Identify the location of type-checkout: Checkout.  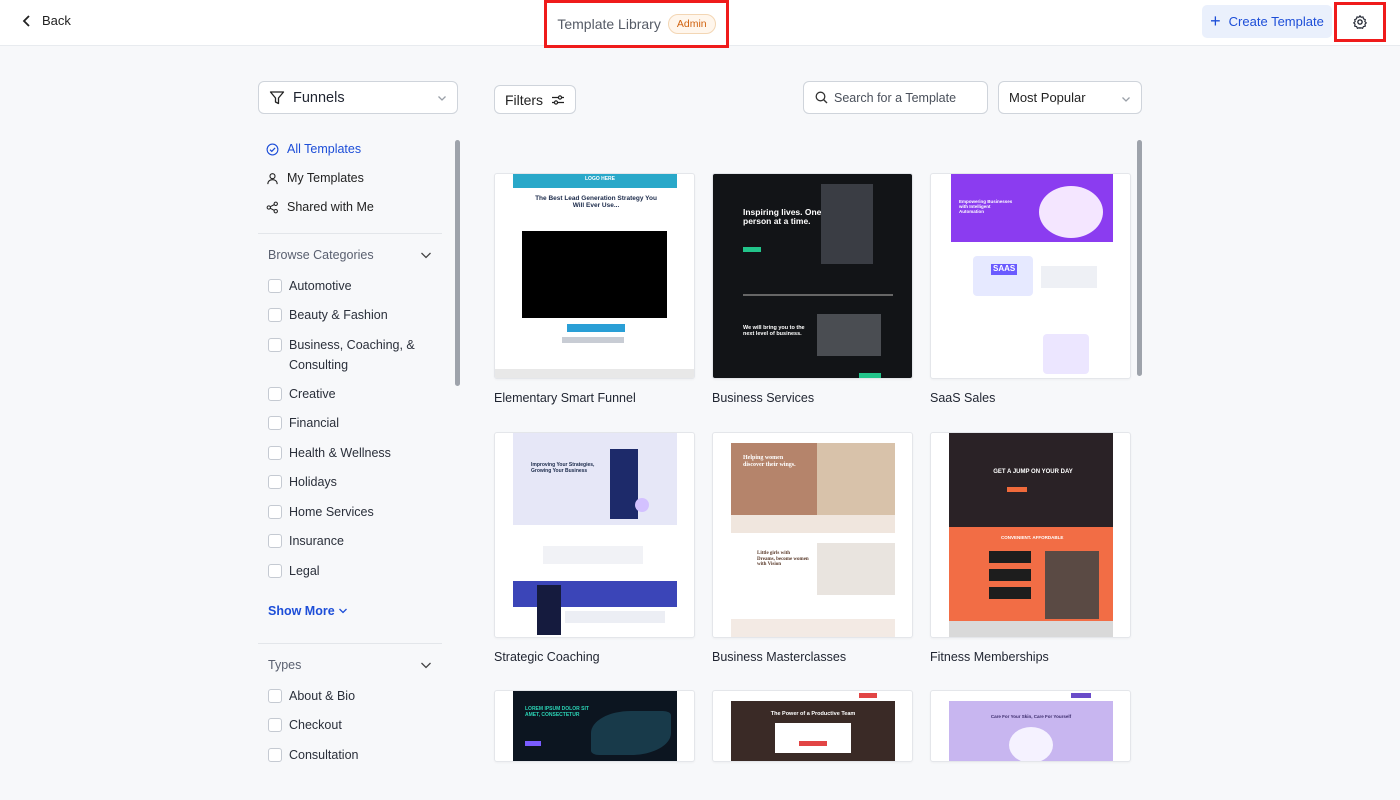
(305, 725).